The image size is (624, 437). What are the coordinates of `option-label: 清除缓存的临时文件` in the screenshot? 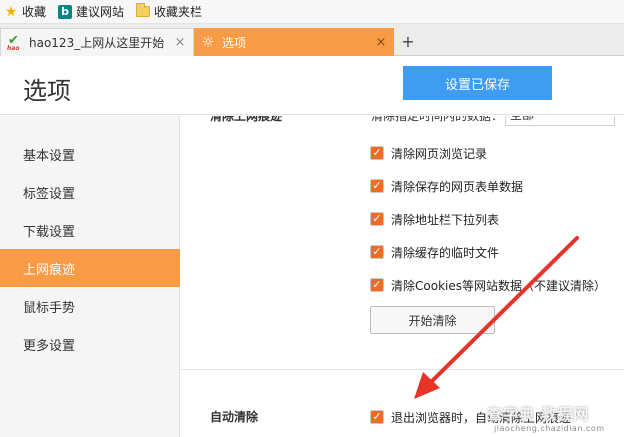 It's located at (445, 252).